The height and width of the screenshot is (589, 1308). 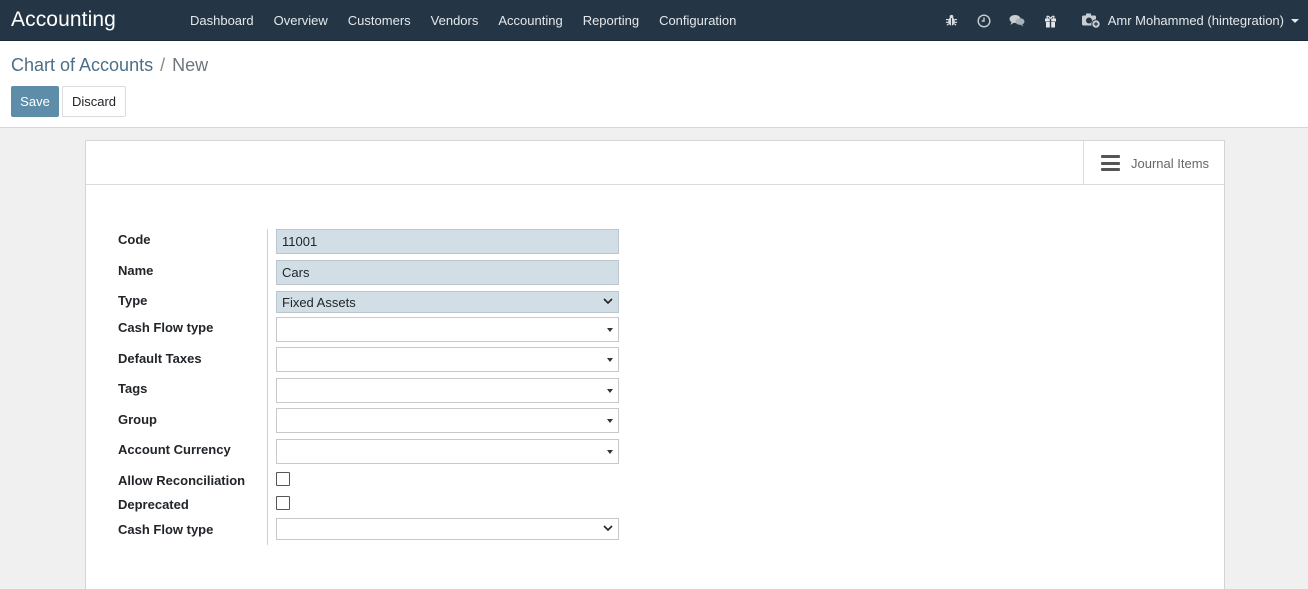 I want to click on gift-icon, so click(x=1050, y=20).